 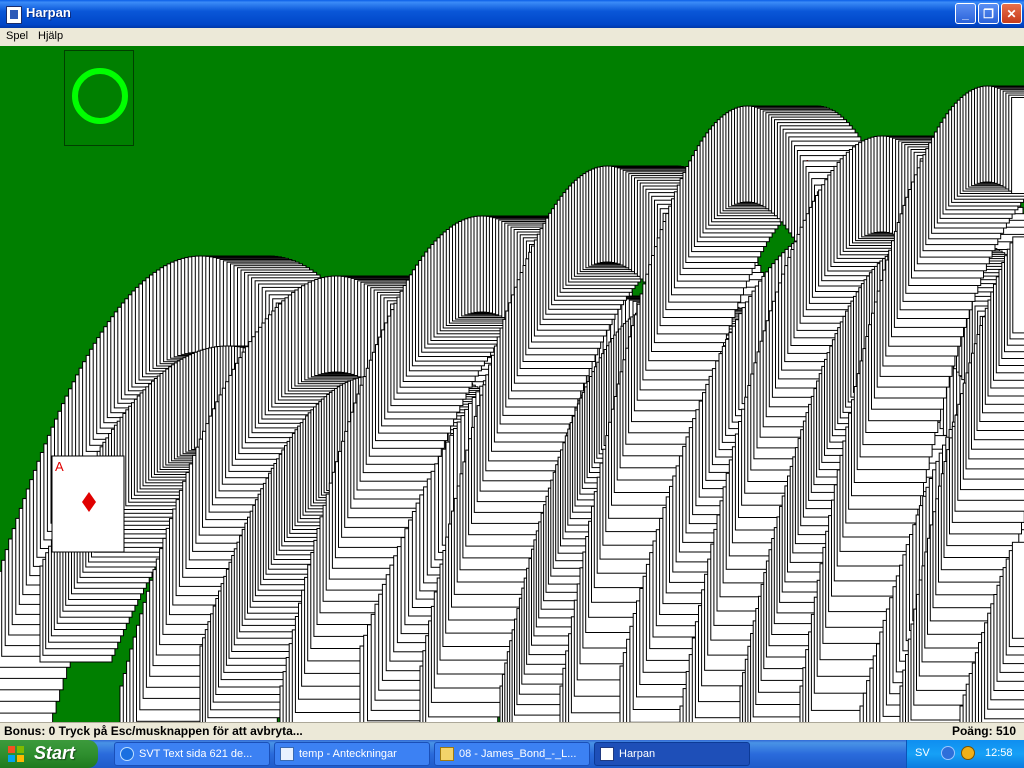 What do you see at coordinates (287, 754) in the screenshot?
I see `notepad-icon` at bounding box center [287, 754].